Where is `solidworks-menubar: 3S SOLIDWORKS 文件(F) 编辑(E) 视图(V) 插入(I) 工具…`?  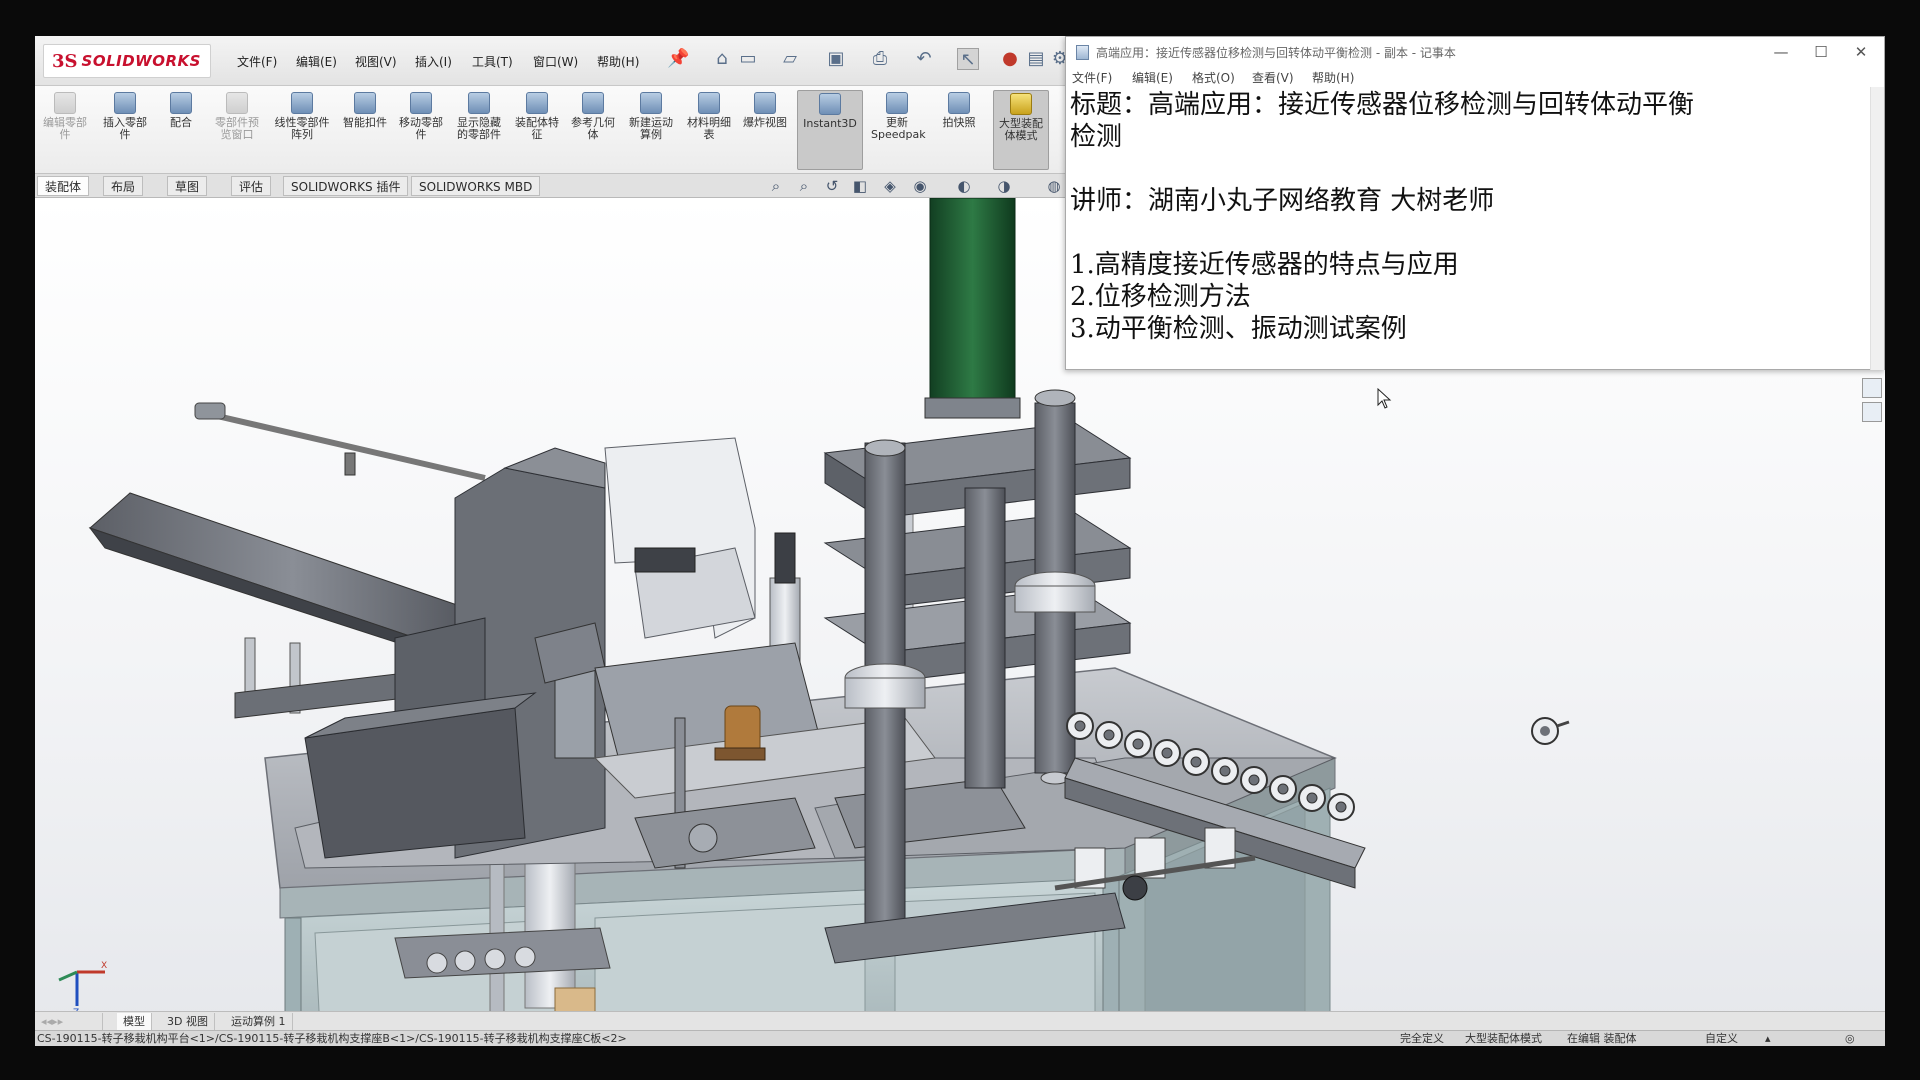
solidworks-menubar: 3S SOLIDWORKS 文件(F) 编辑(E) 视图(V) 插入(I) 工具… is located at coordinates (551, 61).